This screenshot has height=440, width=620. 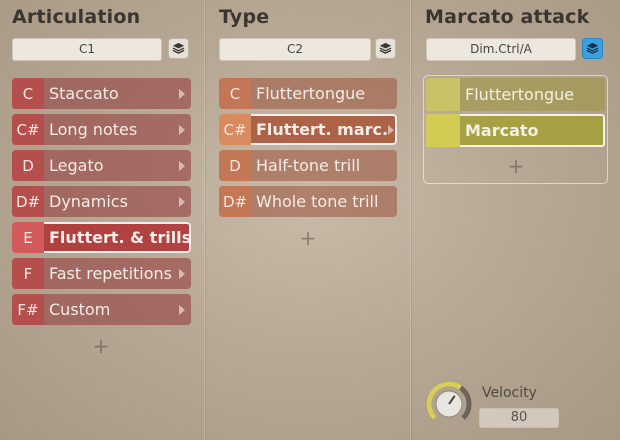 What do you see at coordinates (502, 130) in the screenshot?
I see `attack-item-label: Marcato` at bounding box center [502, 130].